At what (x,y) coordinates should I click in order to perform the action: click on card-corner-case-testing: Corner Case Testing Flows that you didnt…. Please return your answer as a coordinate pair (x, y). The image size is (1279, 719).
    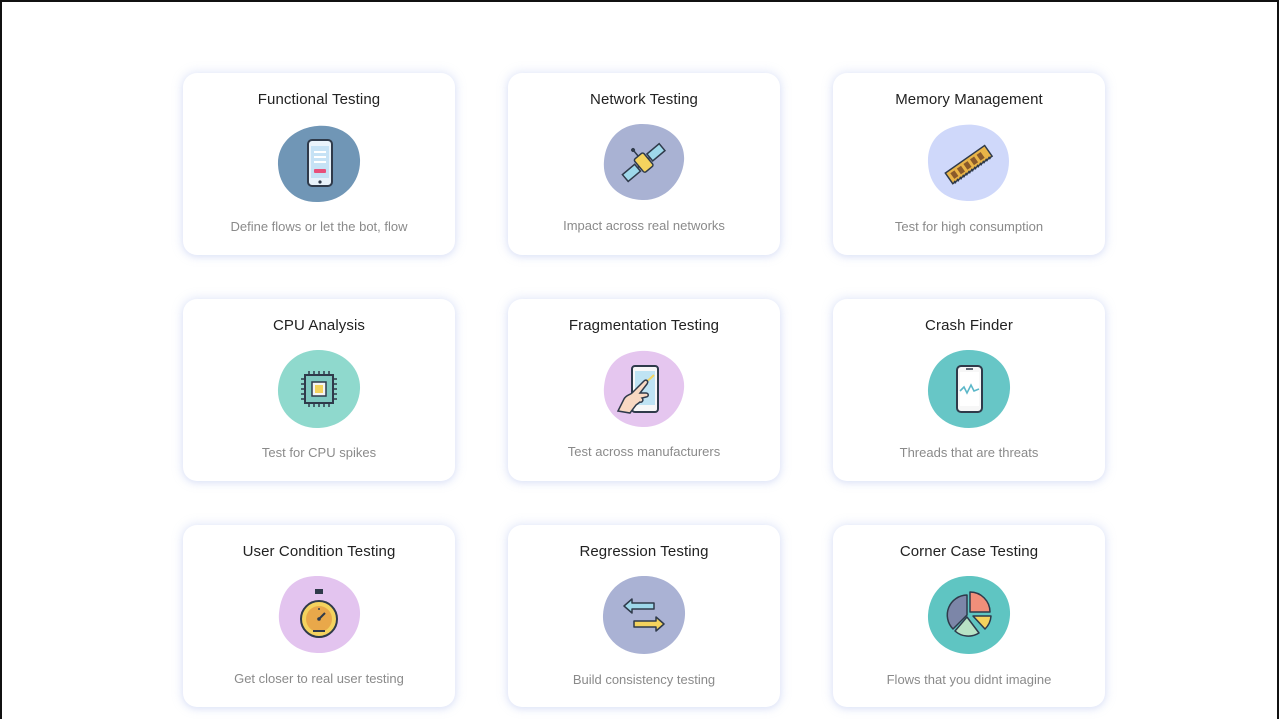
    Looking at the image, I should click on (969, 616).